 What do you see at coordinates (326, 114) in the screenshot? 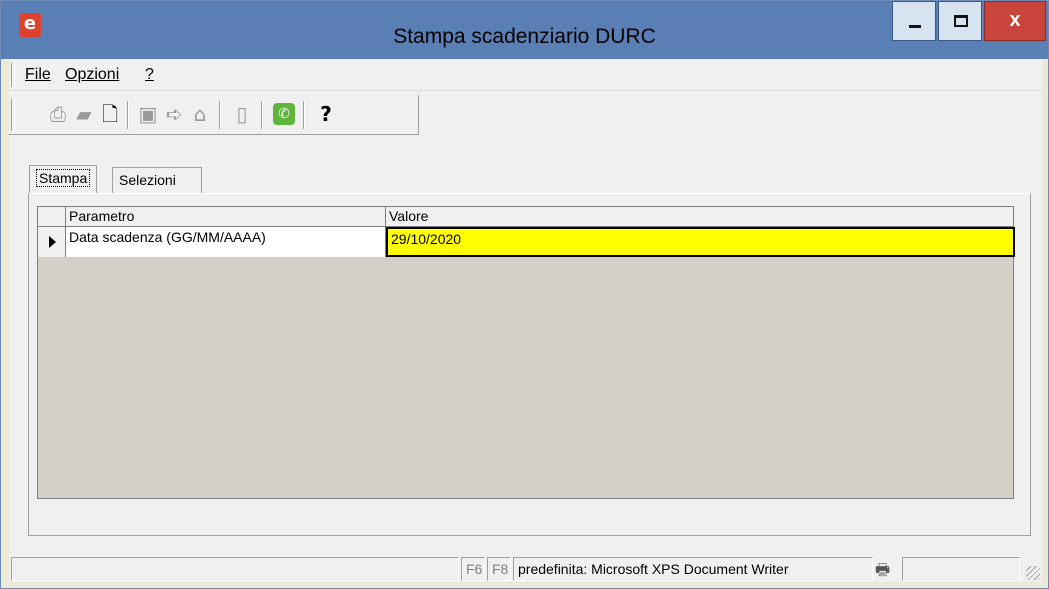
I see `help-icon: ?` at bounding box center [326, 114].